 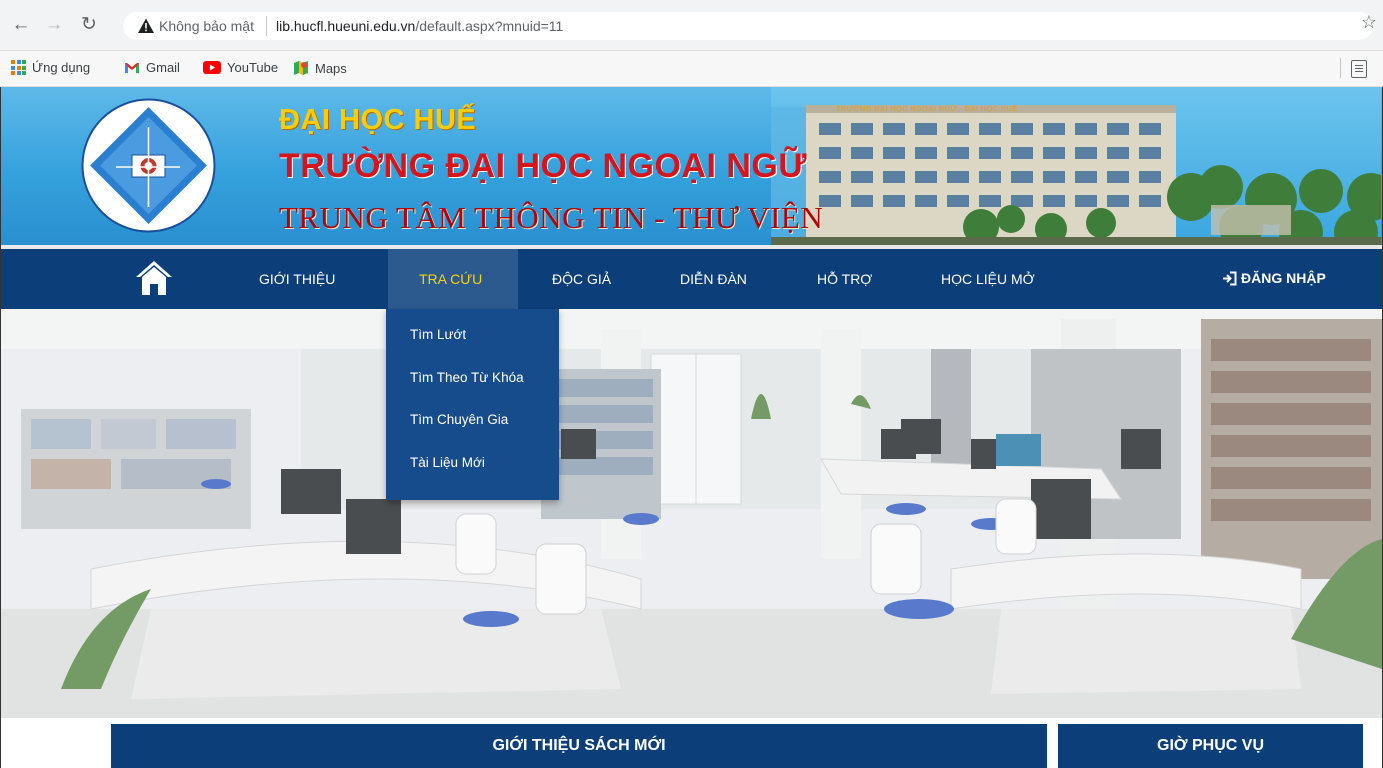 I want to click on bookmark-youtube: YouTube, so click(x=240, y=67).